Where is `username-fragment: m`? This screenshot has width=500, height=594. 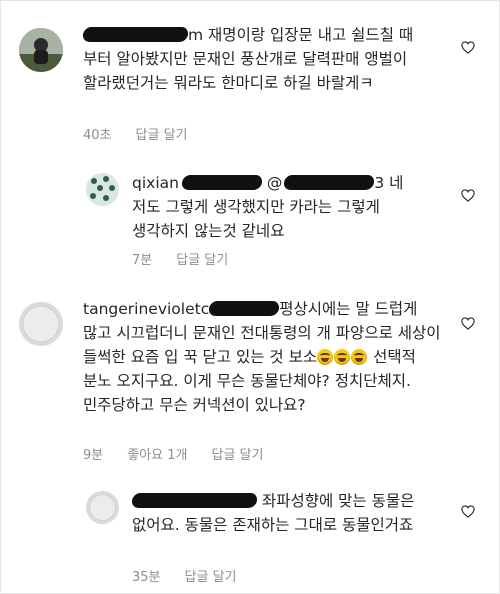
username-fragment: m is located at coordinates (196, 35).